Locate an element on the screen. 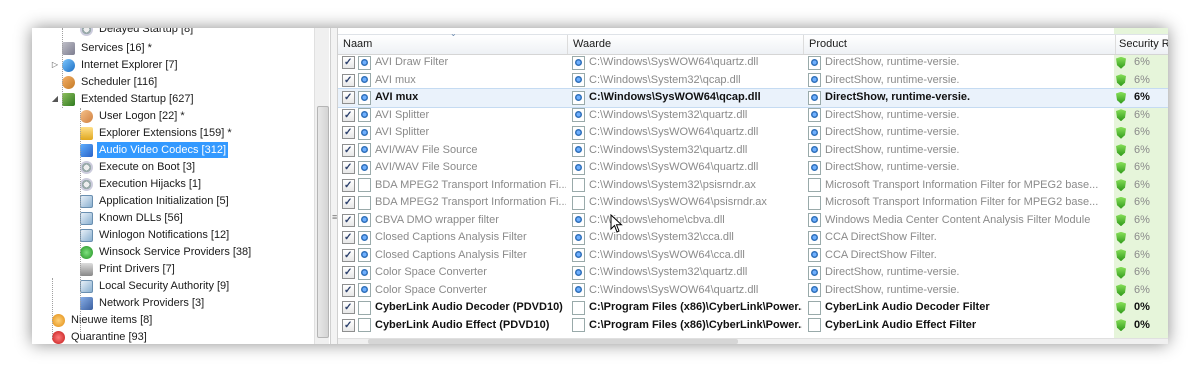 This screenshot has width=1200, height=374. column-header-name: Naam is located at coordinates (453, 44).